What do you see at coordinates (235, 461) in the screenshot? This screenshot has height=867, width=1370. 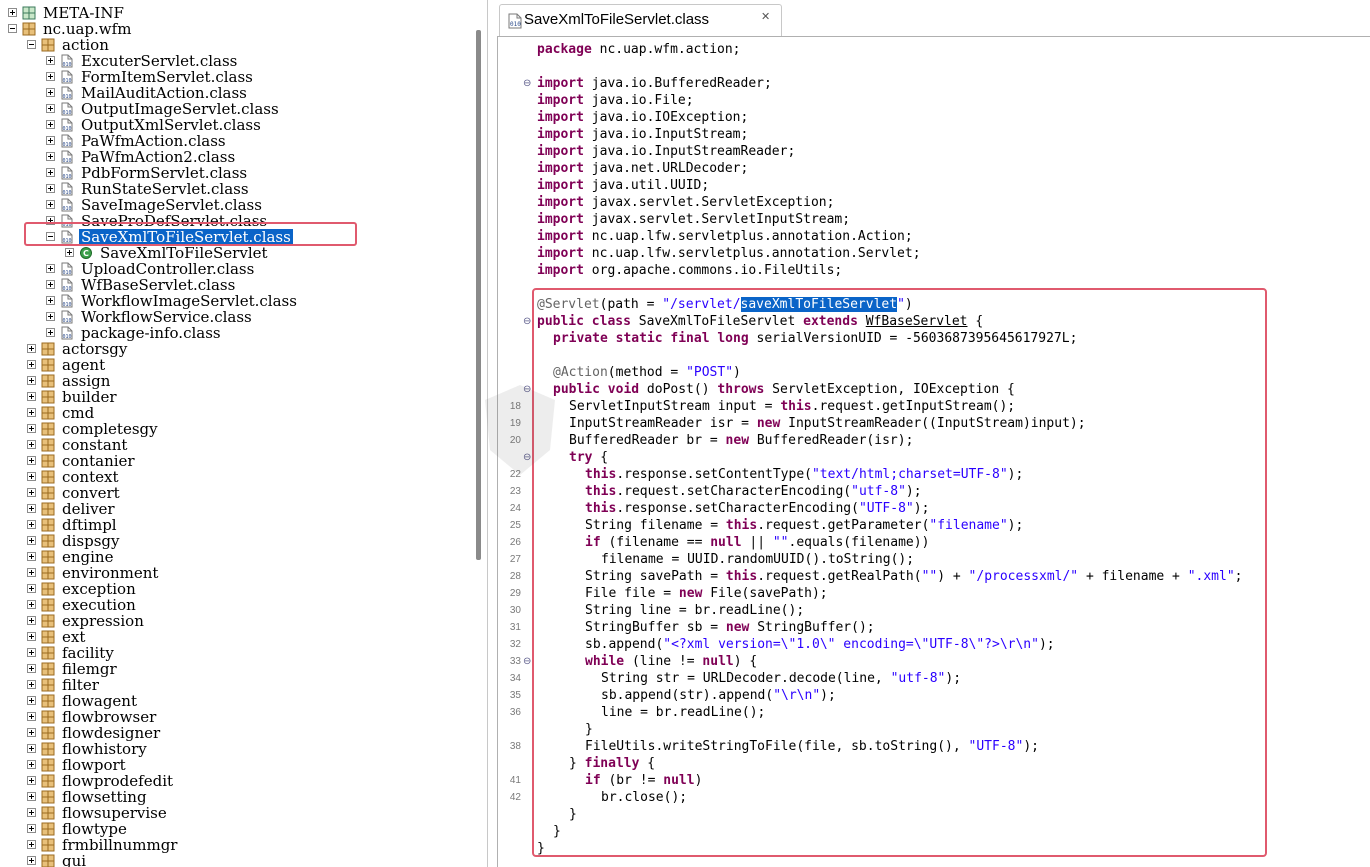 I see `tree-row: contanier` at bounding box center [235, 461].